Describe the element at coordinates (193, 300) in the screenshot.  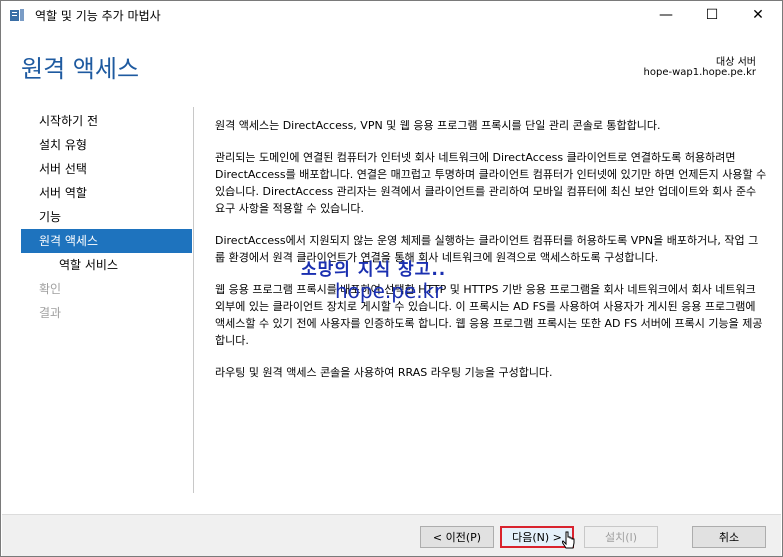
I see `nav-divider` at that location.